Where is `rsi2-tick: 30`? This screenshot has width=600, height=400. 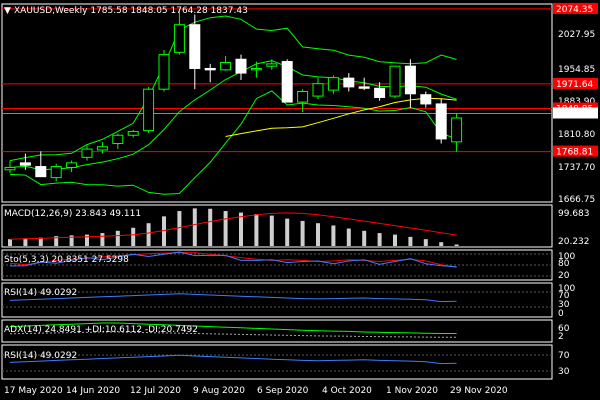 rsi2-tick: 30 is located at coordinates (564, 372).